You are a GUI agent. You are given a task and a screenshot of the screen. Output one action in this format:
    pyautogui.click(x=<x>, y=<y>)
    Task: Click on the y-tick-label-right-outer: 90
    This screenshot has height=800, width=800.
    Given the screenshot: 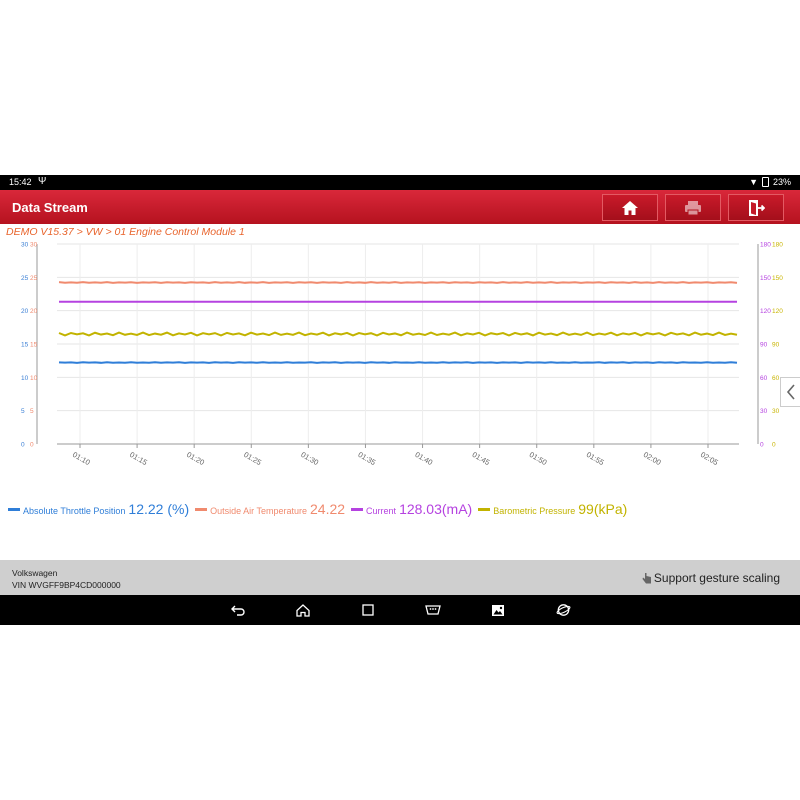 What is the action you would take?
    pyautogui.click(x=776, y=345)
    